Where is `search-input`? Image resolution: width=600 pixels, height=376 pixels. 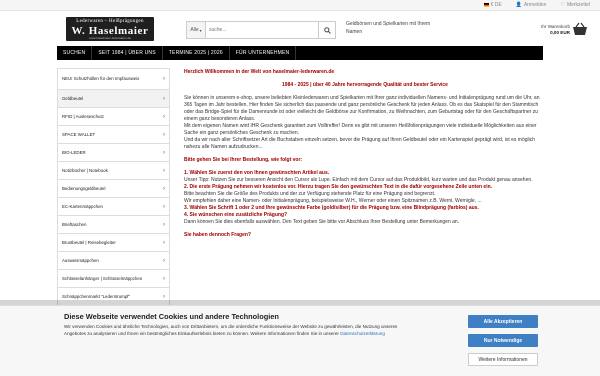 search-input is located at coordinates (262, 30).